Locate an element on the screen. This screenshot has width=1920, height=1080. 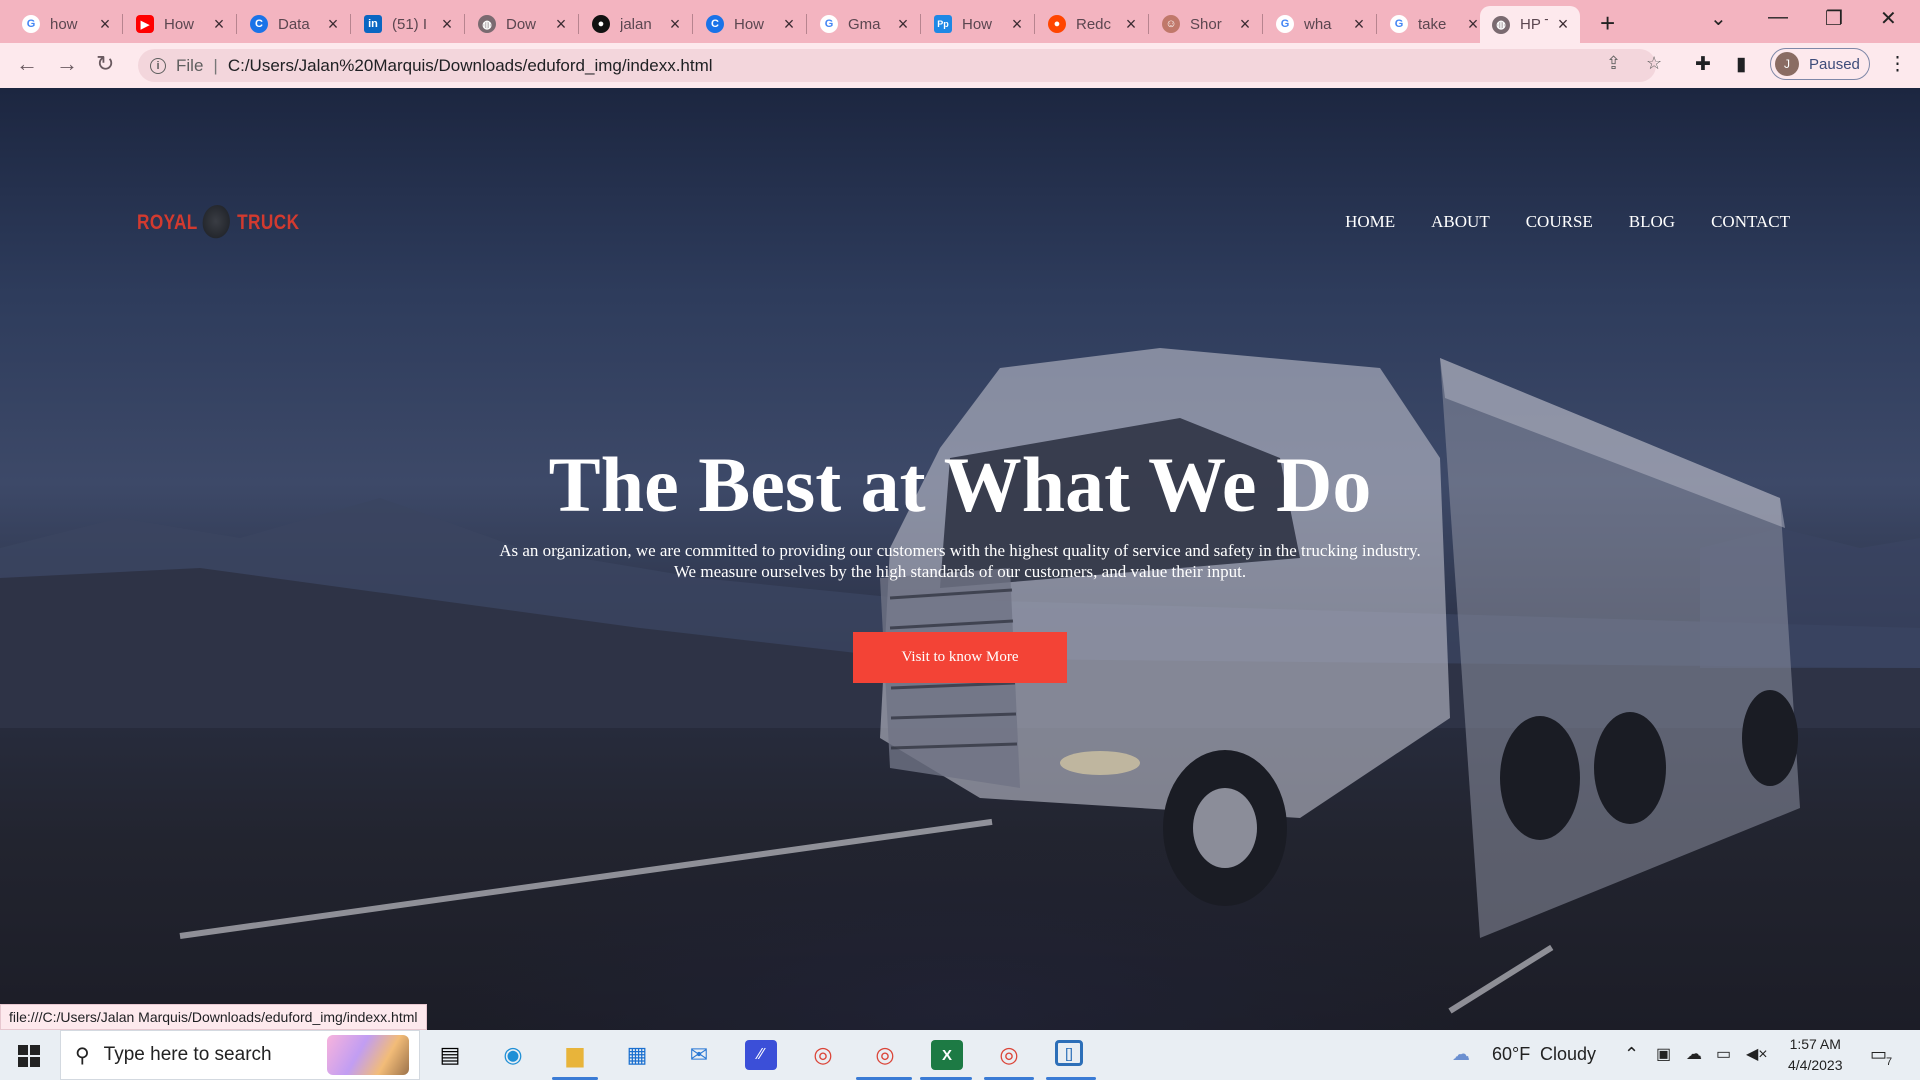
browser-tab: G Gma × is located at coordinates (864, 24).